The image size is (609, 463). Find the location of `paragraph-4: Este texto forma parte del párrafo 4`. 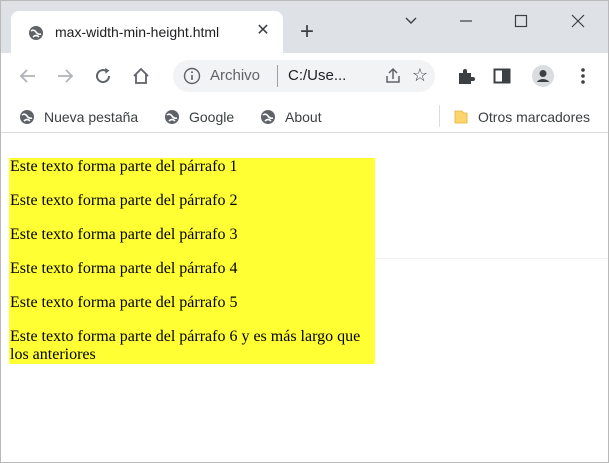

paragraph-4: Este texto forma parte del párrafo 4 is located at coordinates (124, 268).